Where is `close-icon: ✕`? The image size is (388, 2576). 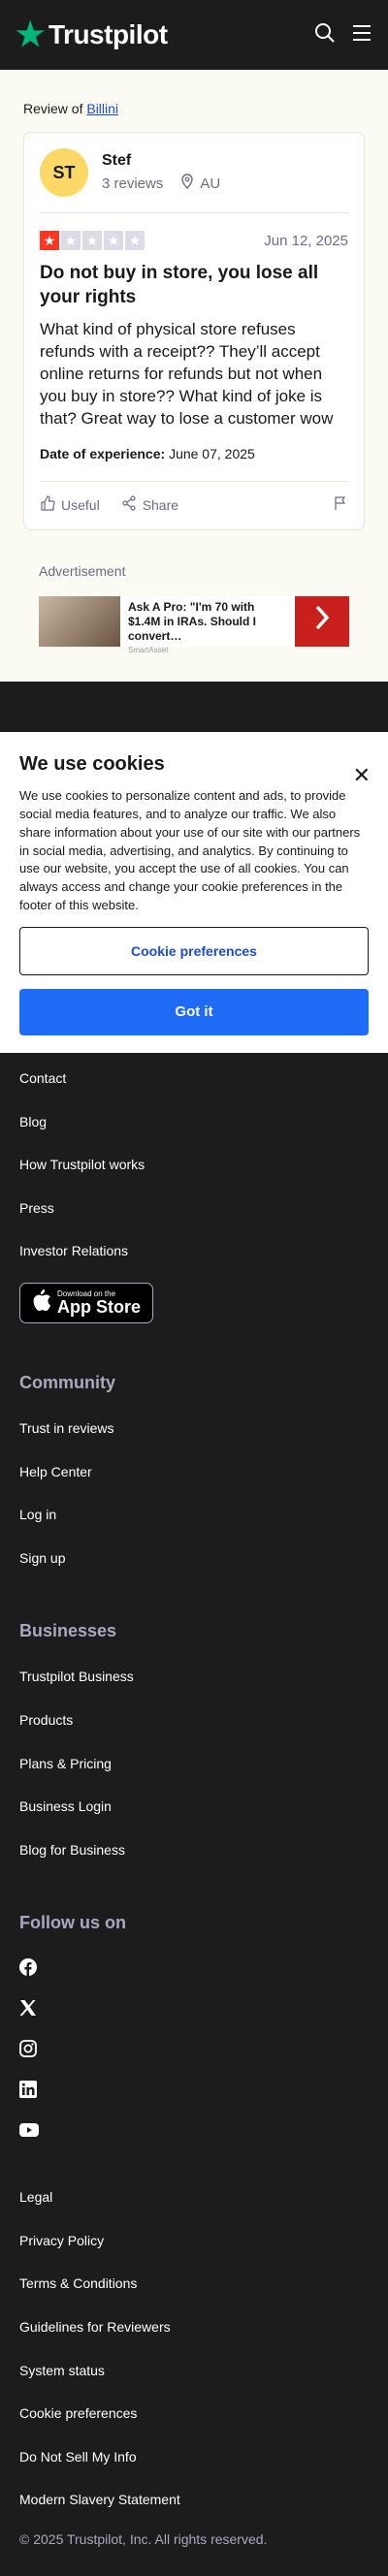
close-icon: ✕ is located at coordinates (362, 775).